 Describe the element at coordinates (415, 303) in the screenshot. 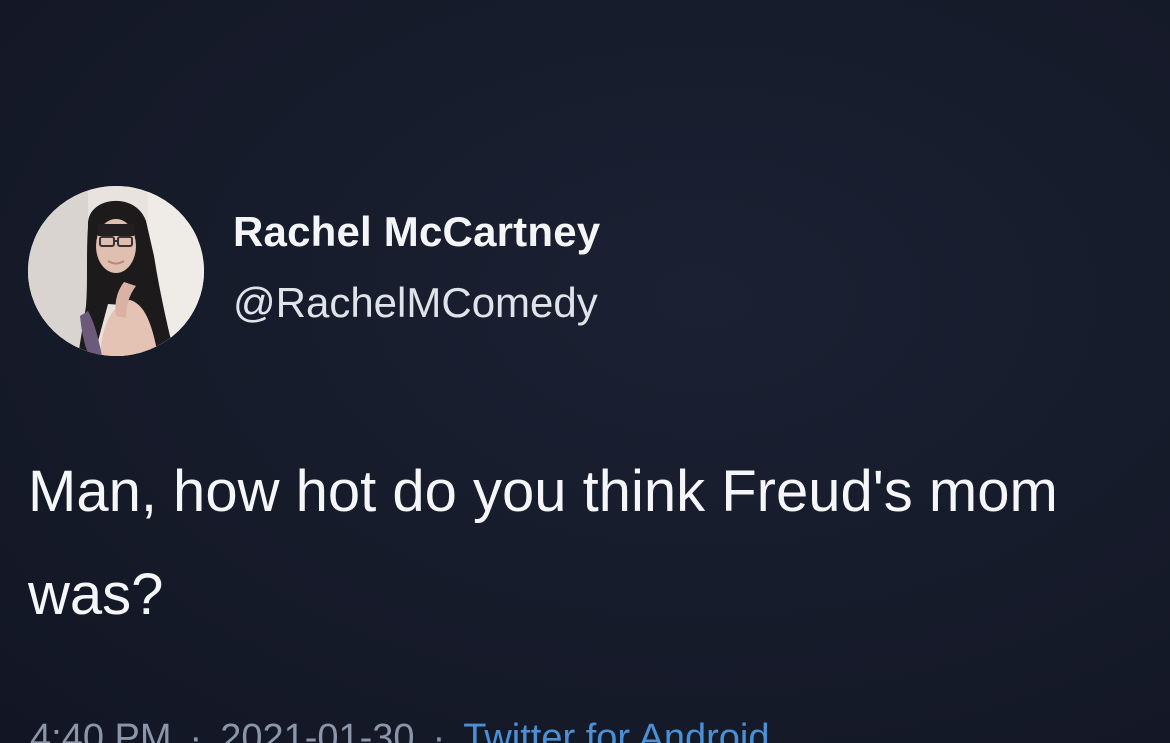

I see `author-handle: @RachelMComedy` at that location.